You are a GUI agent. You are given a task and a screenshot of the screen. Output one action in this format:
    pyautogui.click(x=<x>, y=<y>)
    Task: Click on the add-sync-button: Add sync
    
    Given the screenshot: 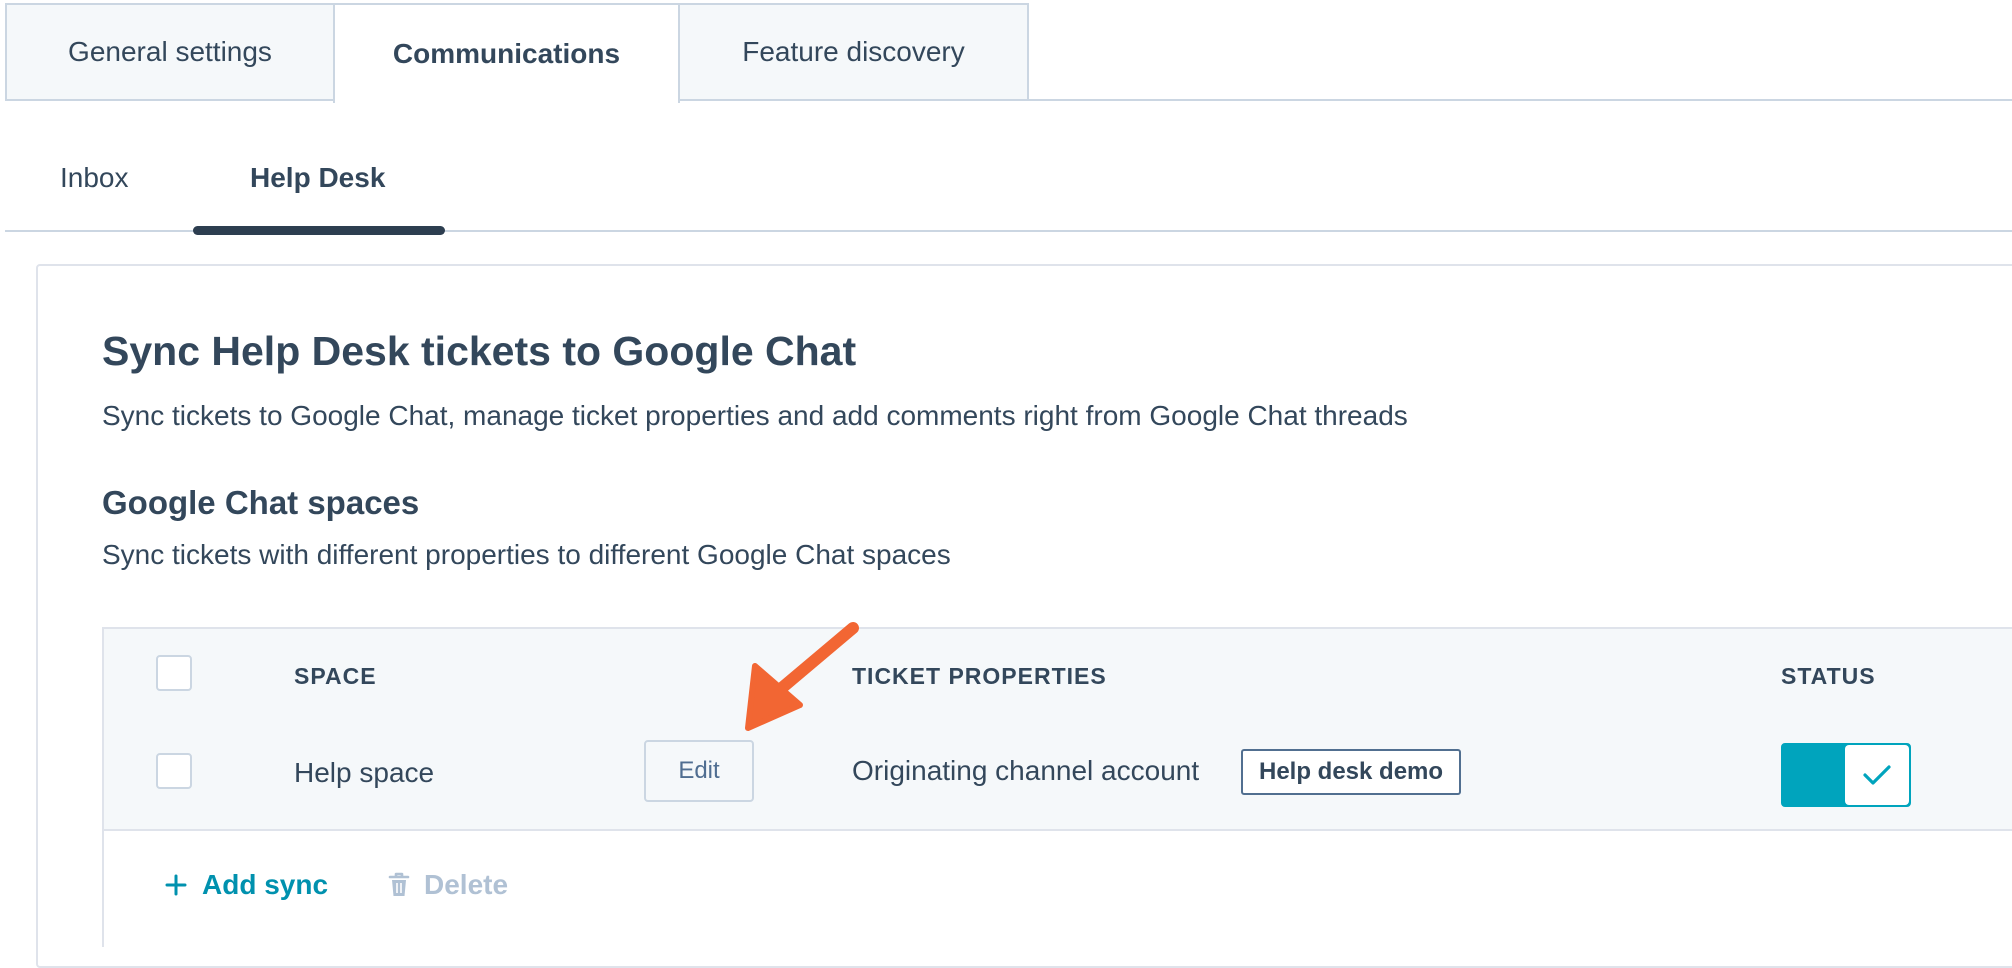 What is the action you would take?
    pyautogui.click(x=246, y=885)
    